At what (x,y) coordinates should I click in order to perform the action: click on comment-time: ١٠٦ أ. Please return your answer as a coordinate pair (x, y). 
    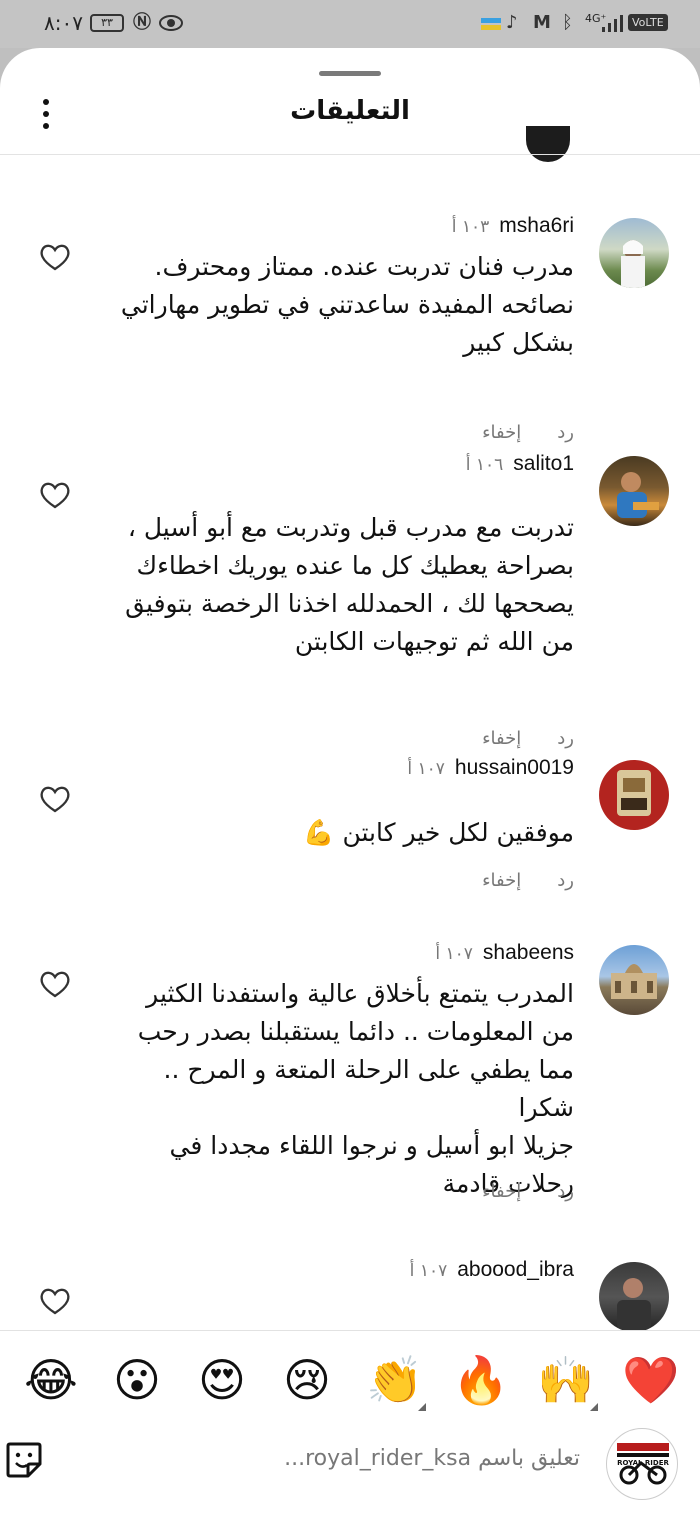
    Looking at the image, I should click on (484, 465).